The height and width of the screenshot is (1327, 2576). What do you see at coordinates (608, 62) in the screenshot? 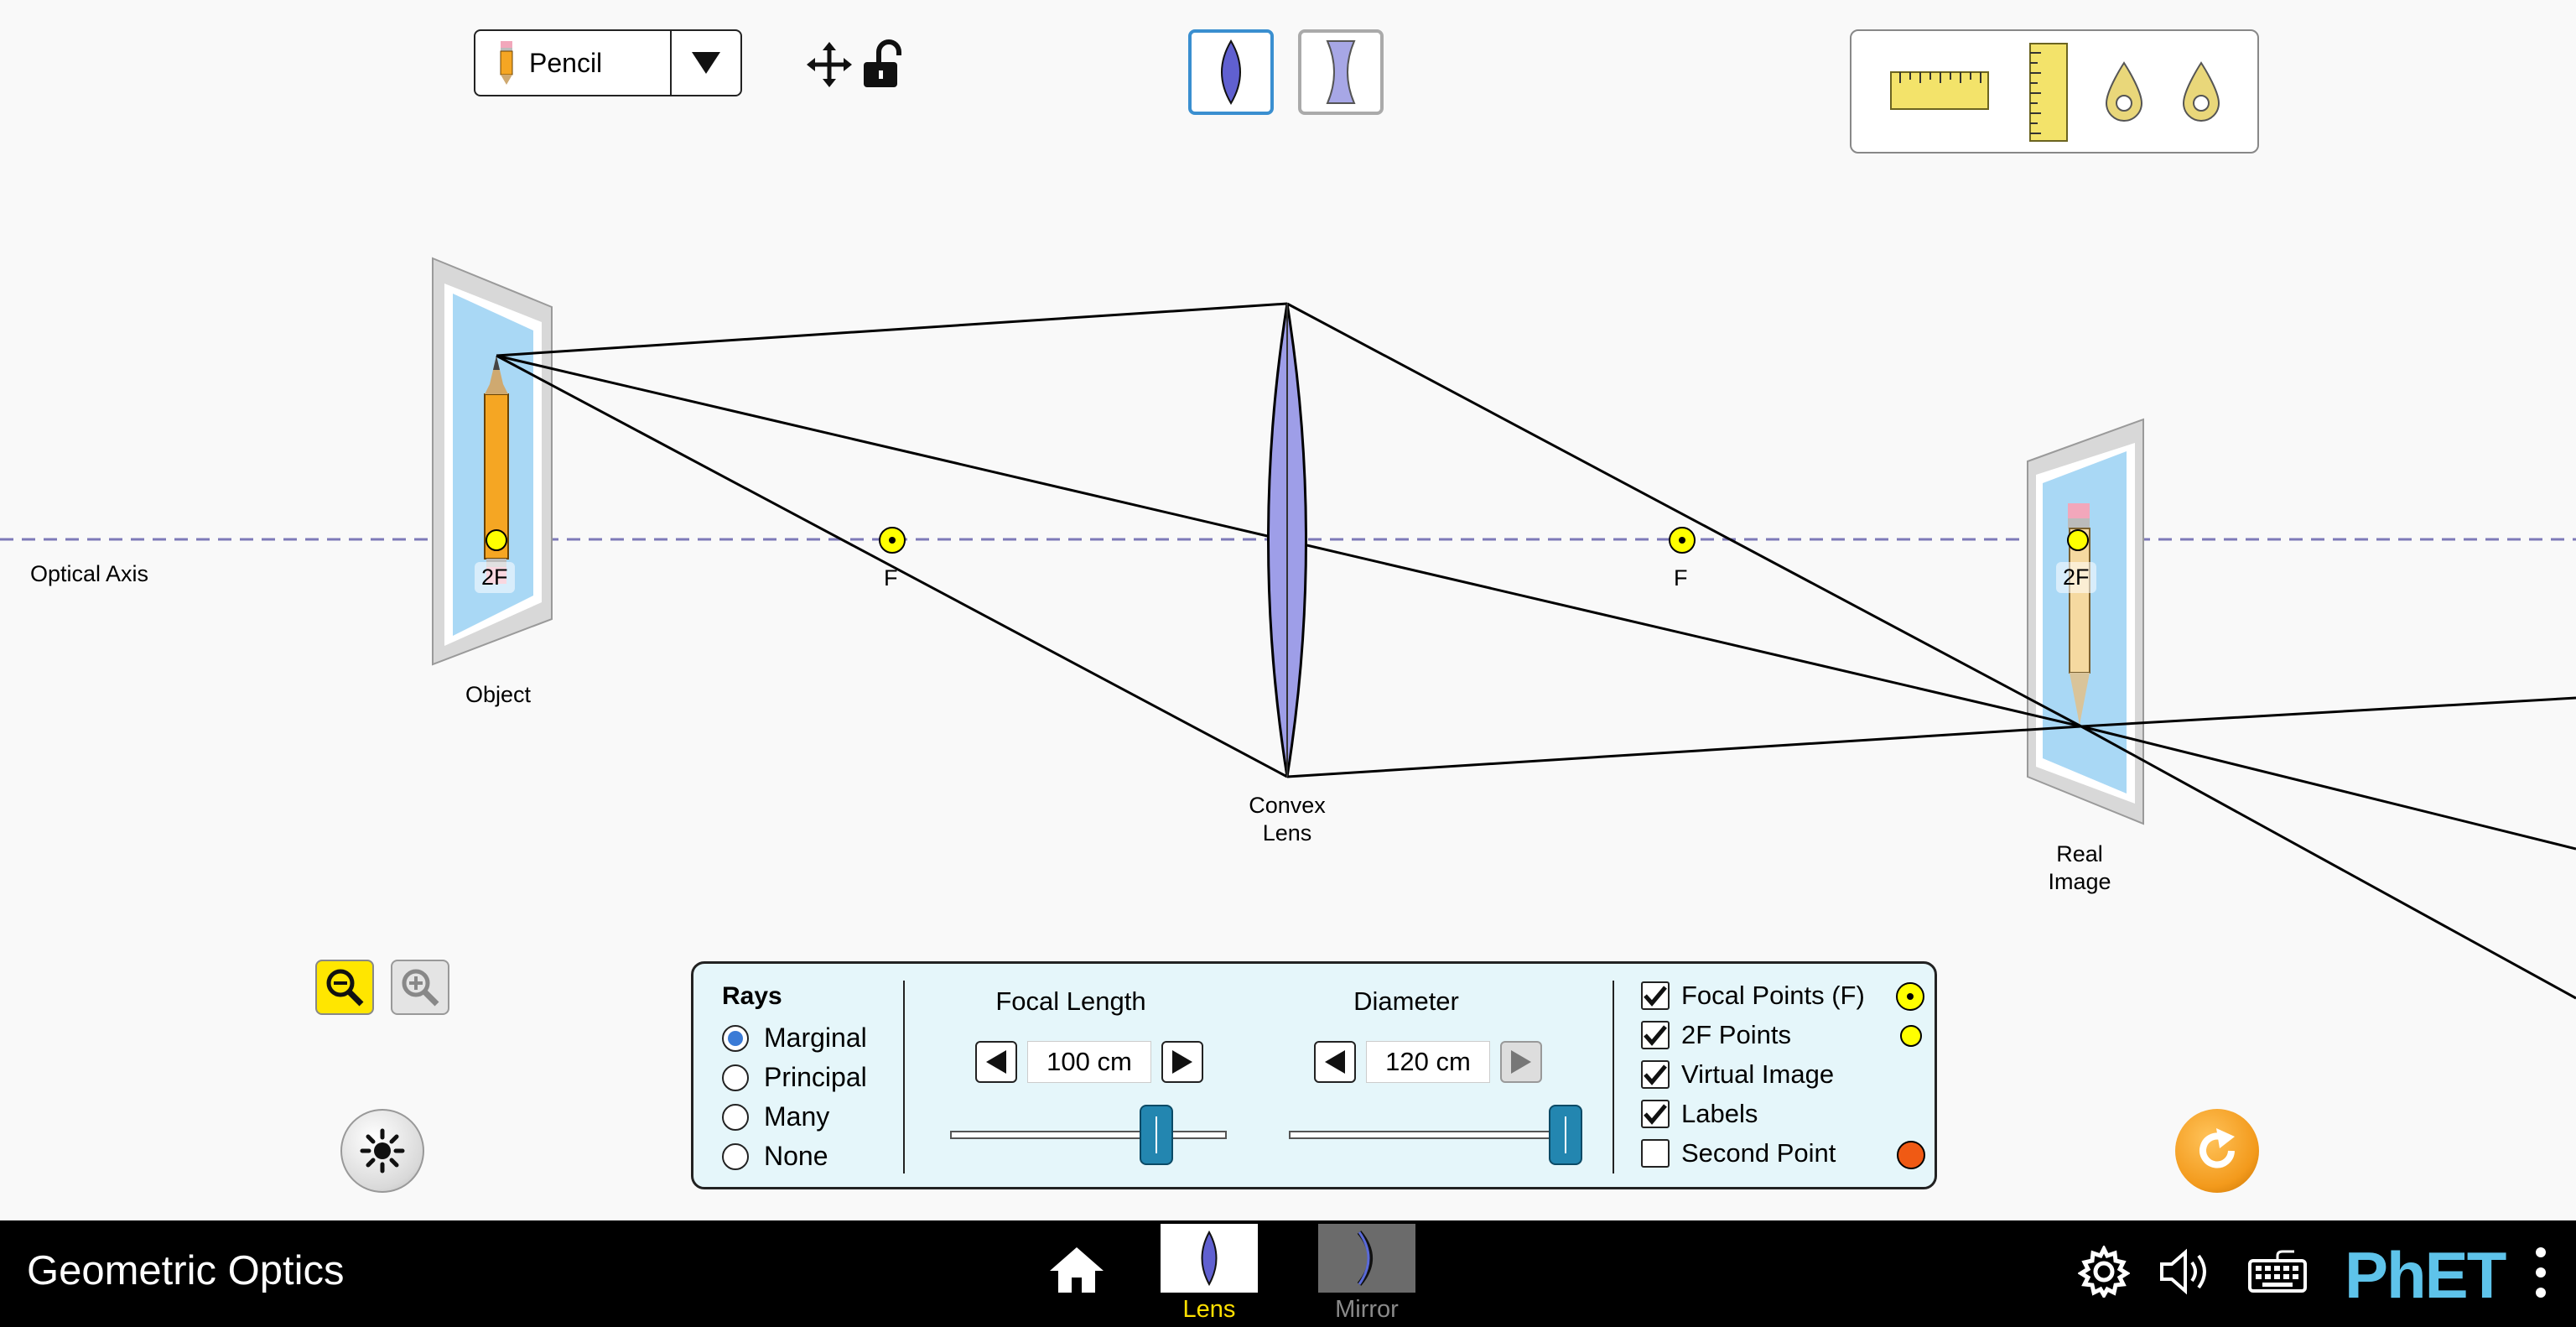
I see `object-selector: Pencil` at bounding box center [608, 62].